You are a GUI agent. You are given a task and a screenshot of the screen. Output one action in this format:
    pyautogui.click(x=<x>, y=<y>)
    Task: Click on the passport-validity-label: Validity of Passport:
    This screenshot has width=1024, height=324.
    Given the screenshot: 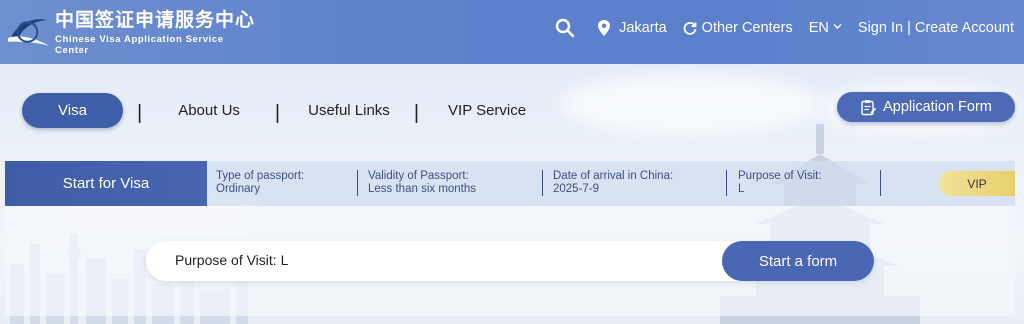 What is the action you would take?
    pyautogui.click(x=418, y=176)
    